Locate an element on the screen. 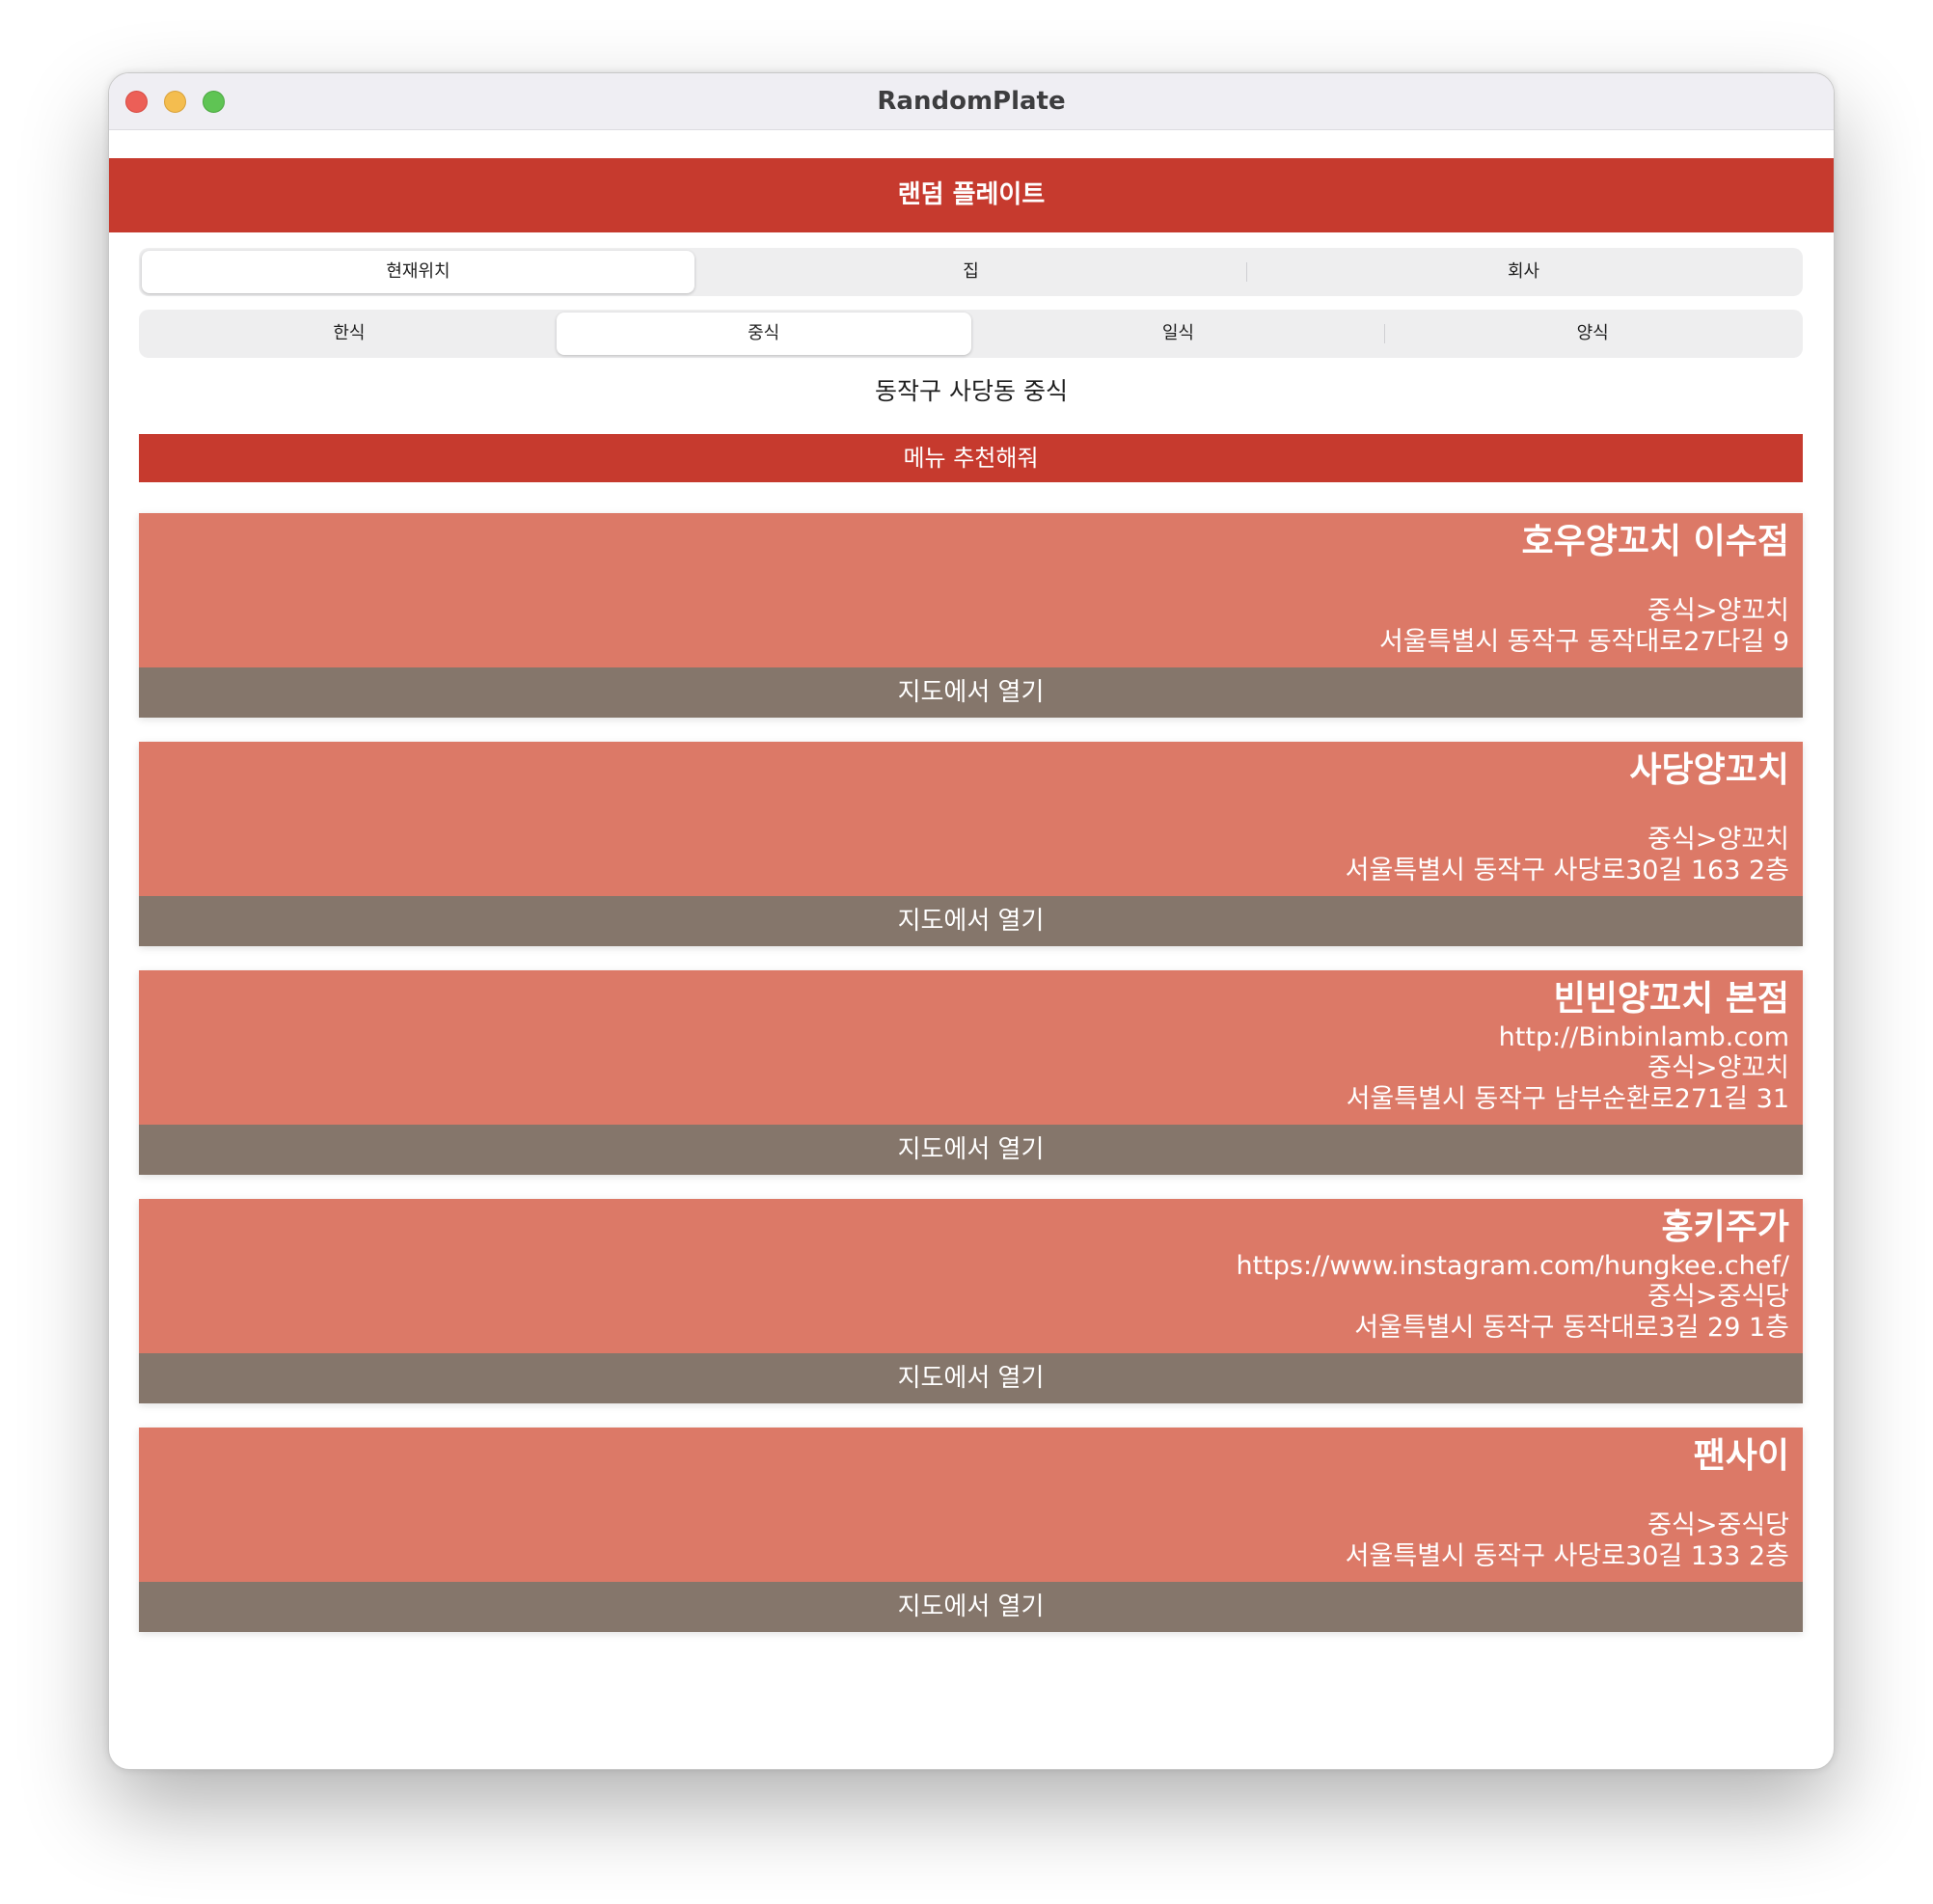  cuisine-segmented-control: 한식 중식 일식 양식 is located at coordinates (971, 334).